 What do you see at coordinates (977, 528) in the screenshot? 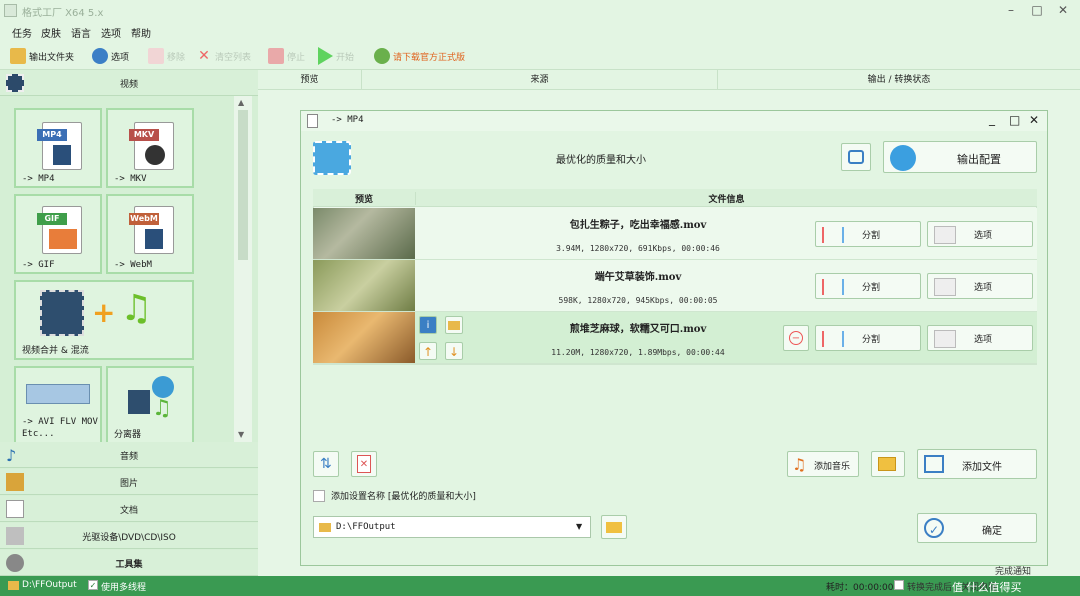
I see `ok-button: ✓ 确定` at bounding box center [977, 528].